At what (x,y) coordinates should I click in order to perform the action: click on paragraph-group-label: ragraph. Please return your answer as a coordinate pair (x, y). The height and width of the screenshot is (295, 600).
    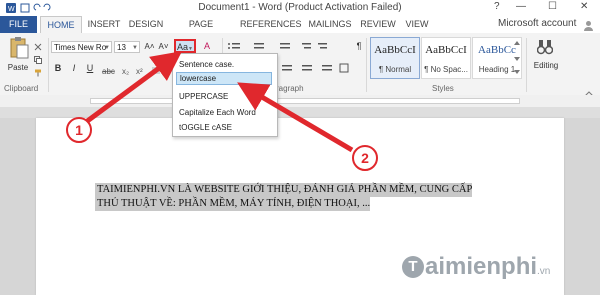
    Looking at the image, I should click on (290, 88).